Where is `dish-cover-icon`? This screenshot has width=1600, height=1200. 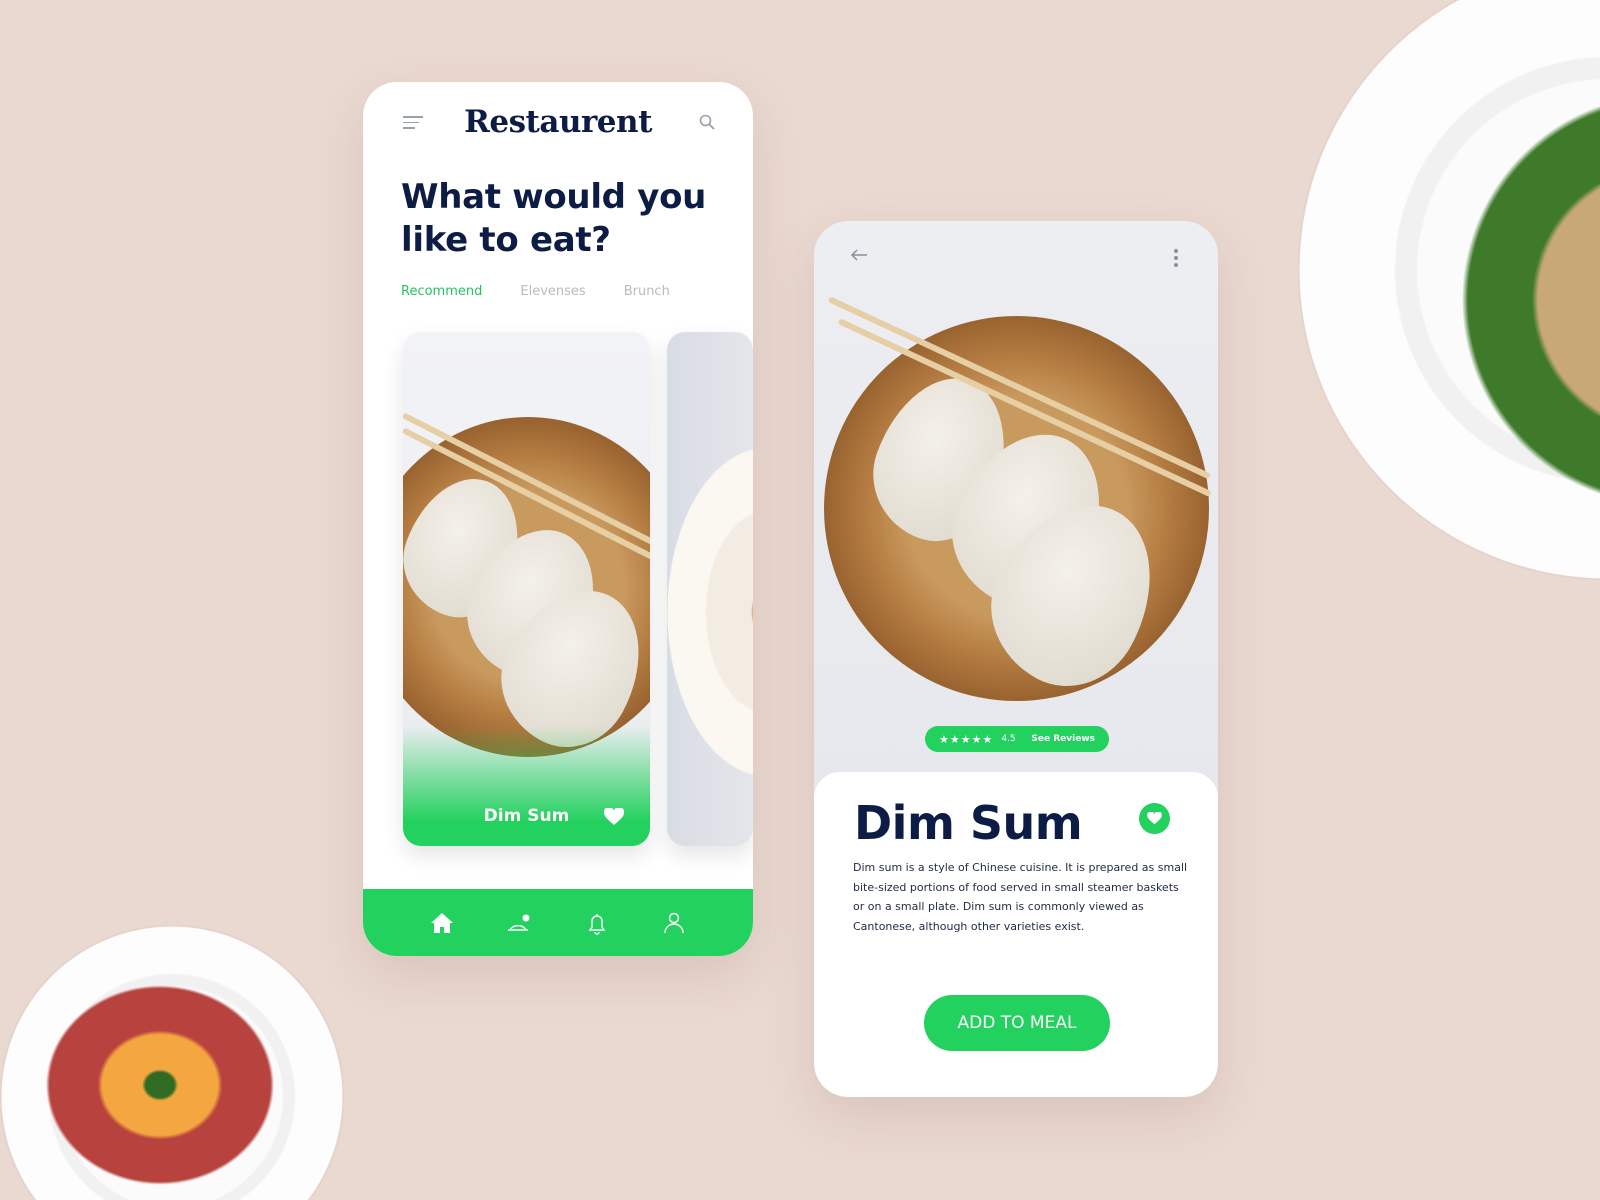 dish-cover-icon is located at coordinates (519, 923).